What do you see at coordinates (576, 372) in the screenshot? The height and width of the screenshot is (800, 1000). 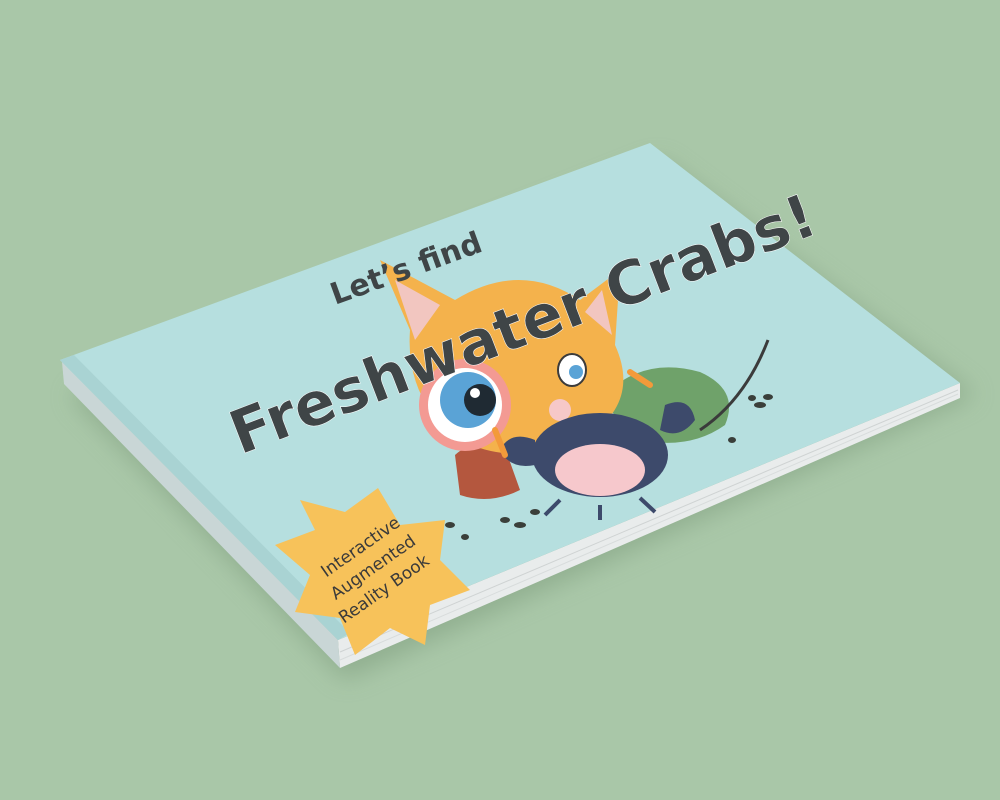 I see `fox-iris` at bounding box center [576, 372].